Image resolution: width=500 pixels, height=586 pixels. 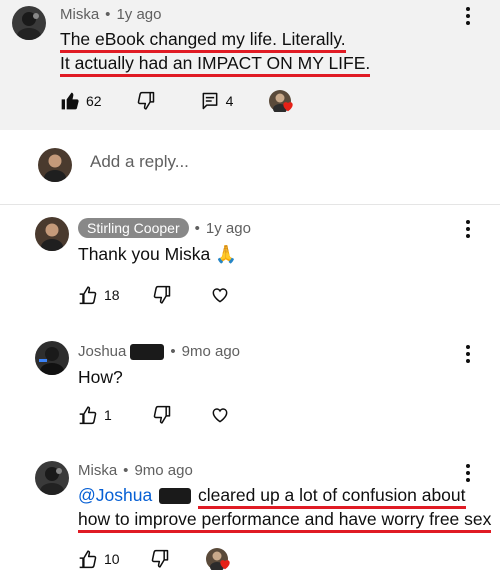 I want to click on comment-actions: 18, so click(x=154, y=295).